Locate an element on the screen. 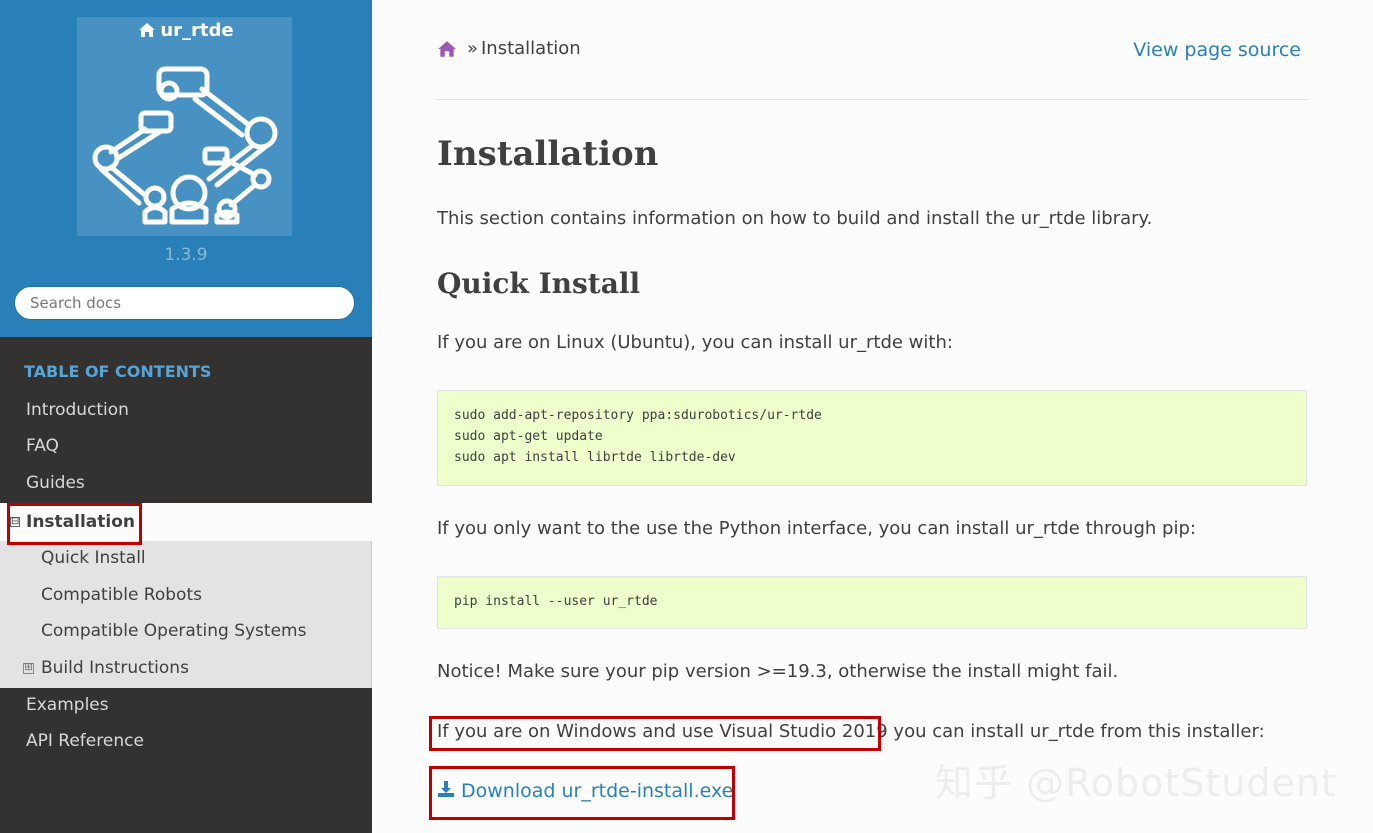 The height and width of the screenshot is (833, 1373). project-home-link: ur_rtde is located at coordinates (186, 31).